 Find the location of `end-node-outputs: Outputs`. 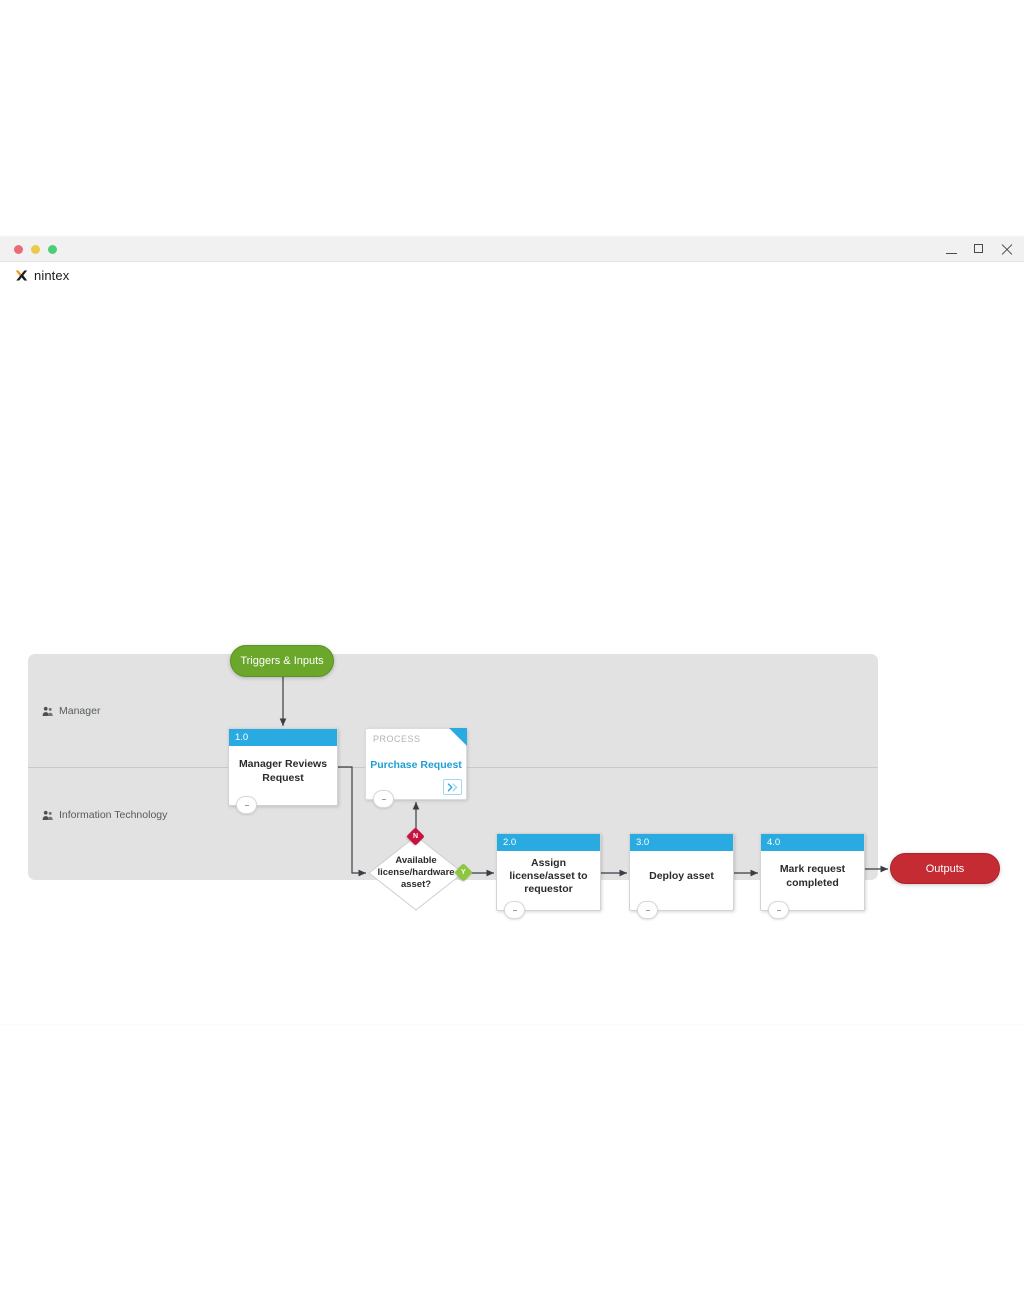

end-node-outputs: Outputs is located at coordinates (945, 868).